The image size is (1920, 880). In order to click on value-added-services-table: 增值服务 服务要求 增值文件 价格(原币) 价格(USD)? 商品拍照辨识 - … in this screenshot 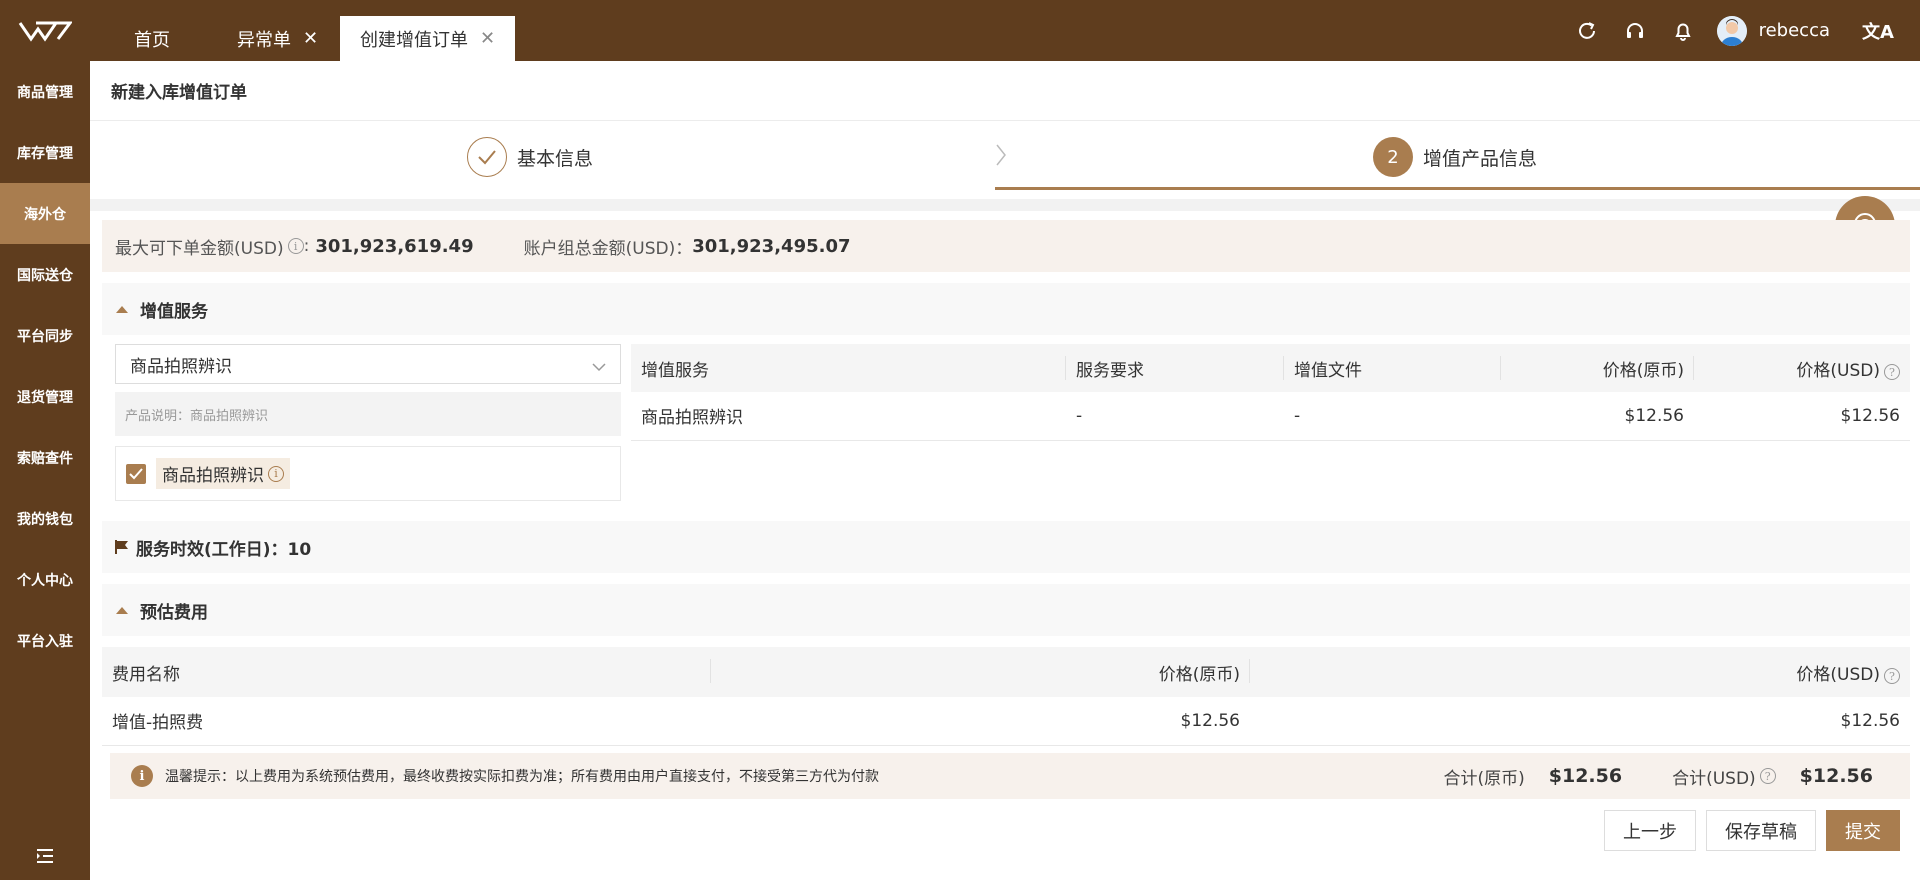, I will do `click(1270, 392)`.